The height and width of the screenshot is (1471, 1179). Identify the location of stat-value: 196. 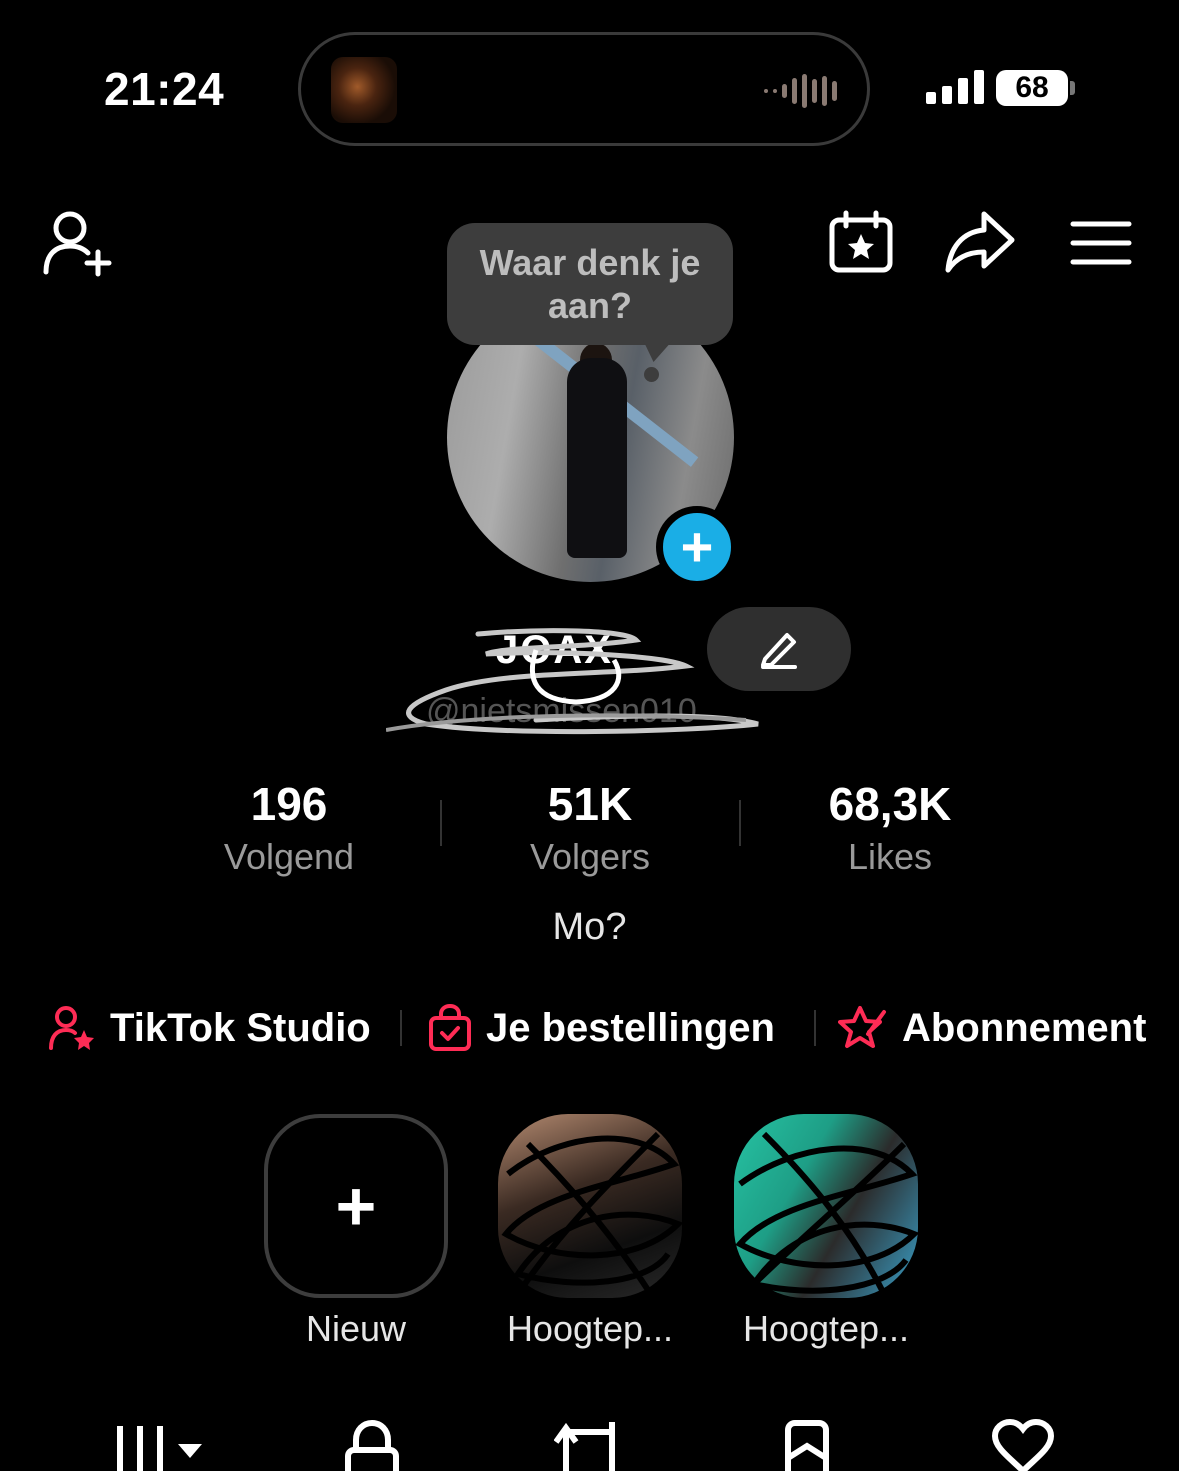
(289, 804).